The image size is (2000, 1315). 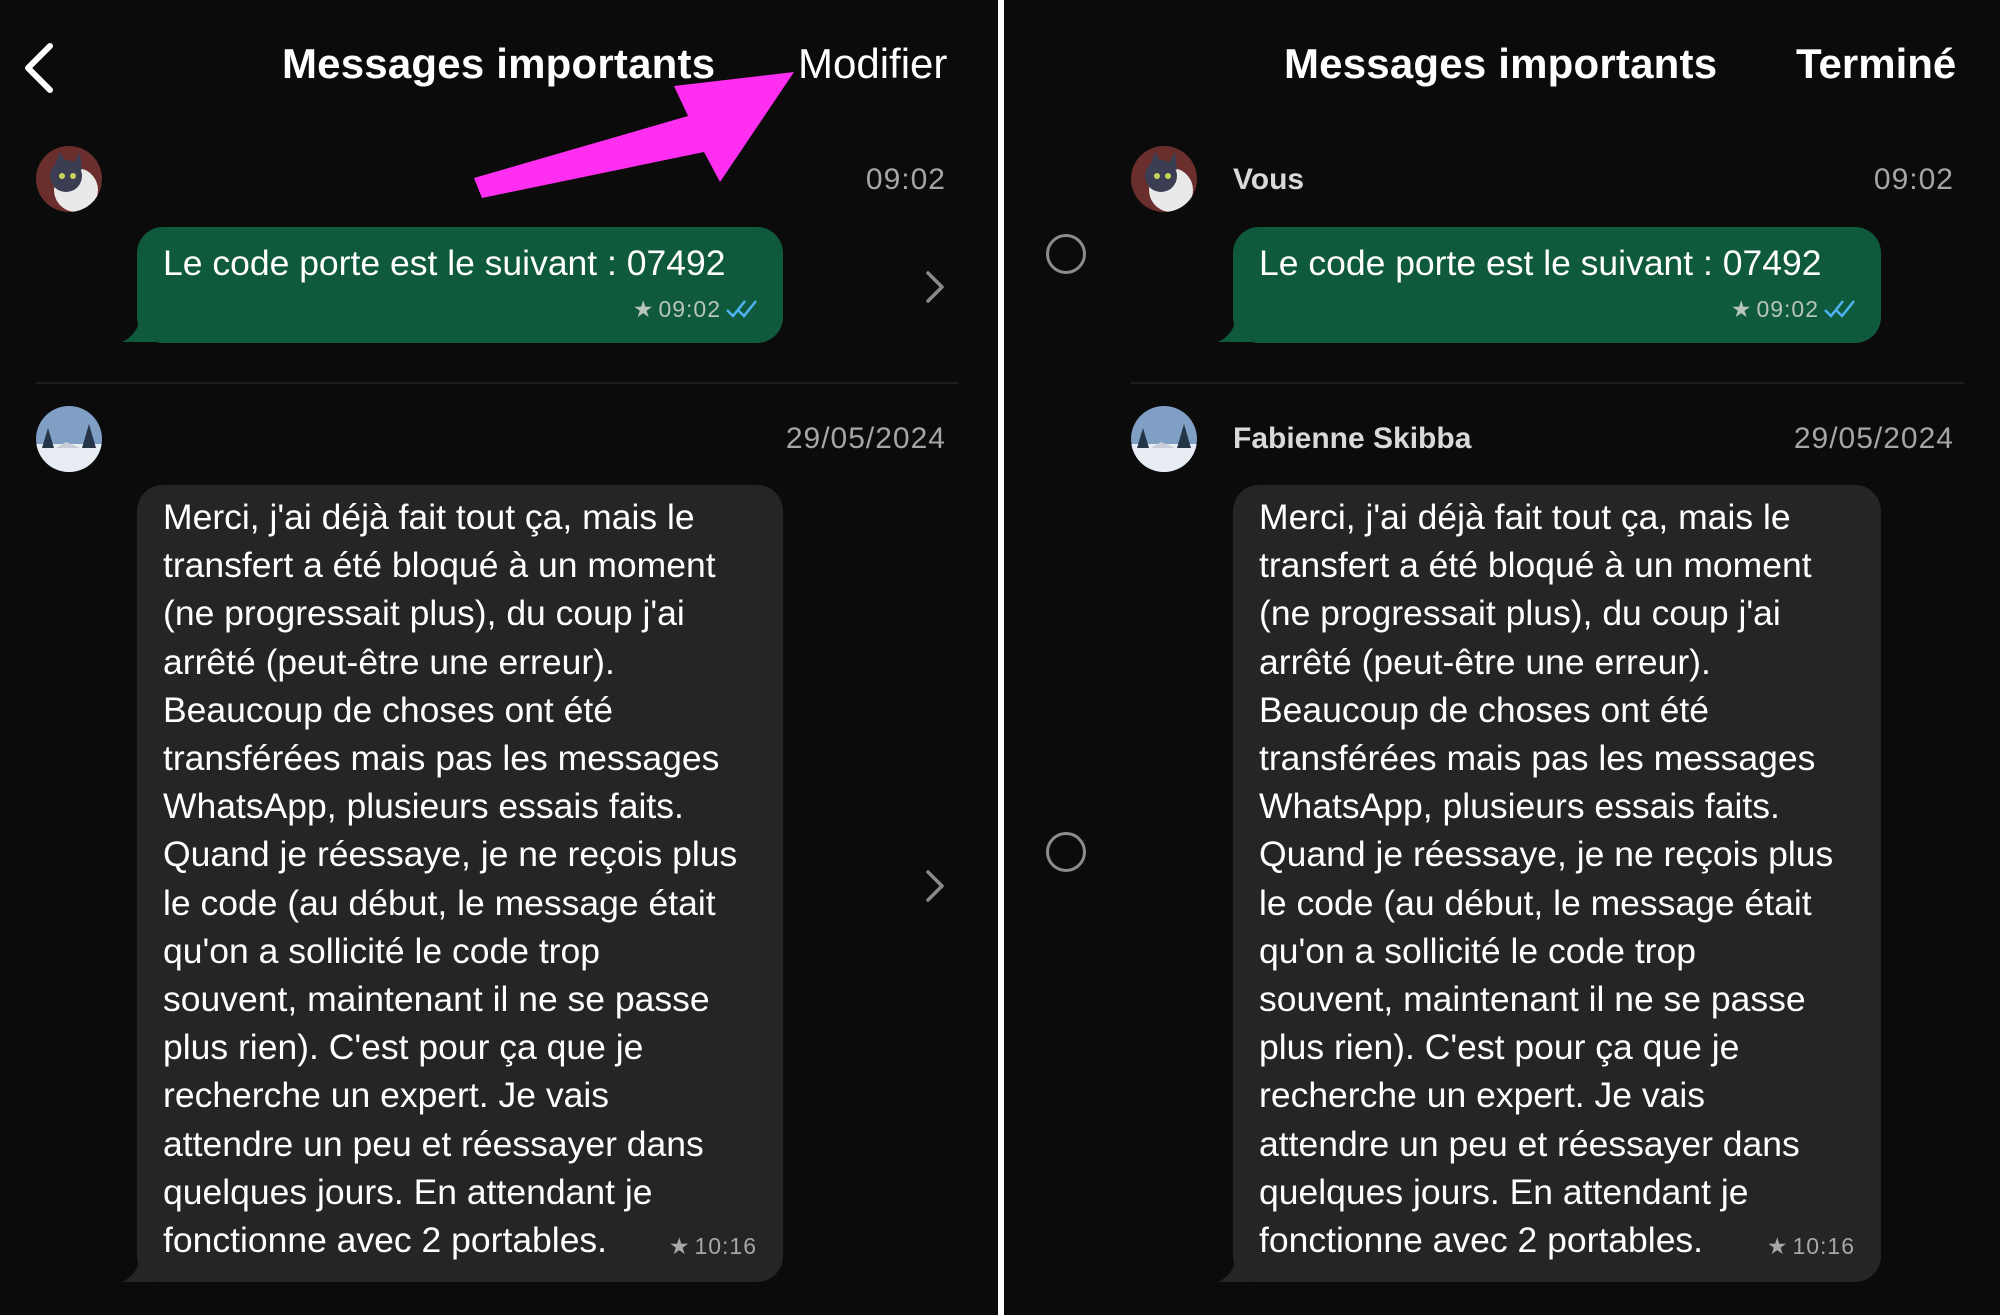 I want to click on arrow-annotation-icon, so click(x=634, y=135).